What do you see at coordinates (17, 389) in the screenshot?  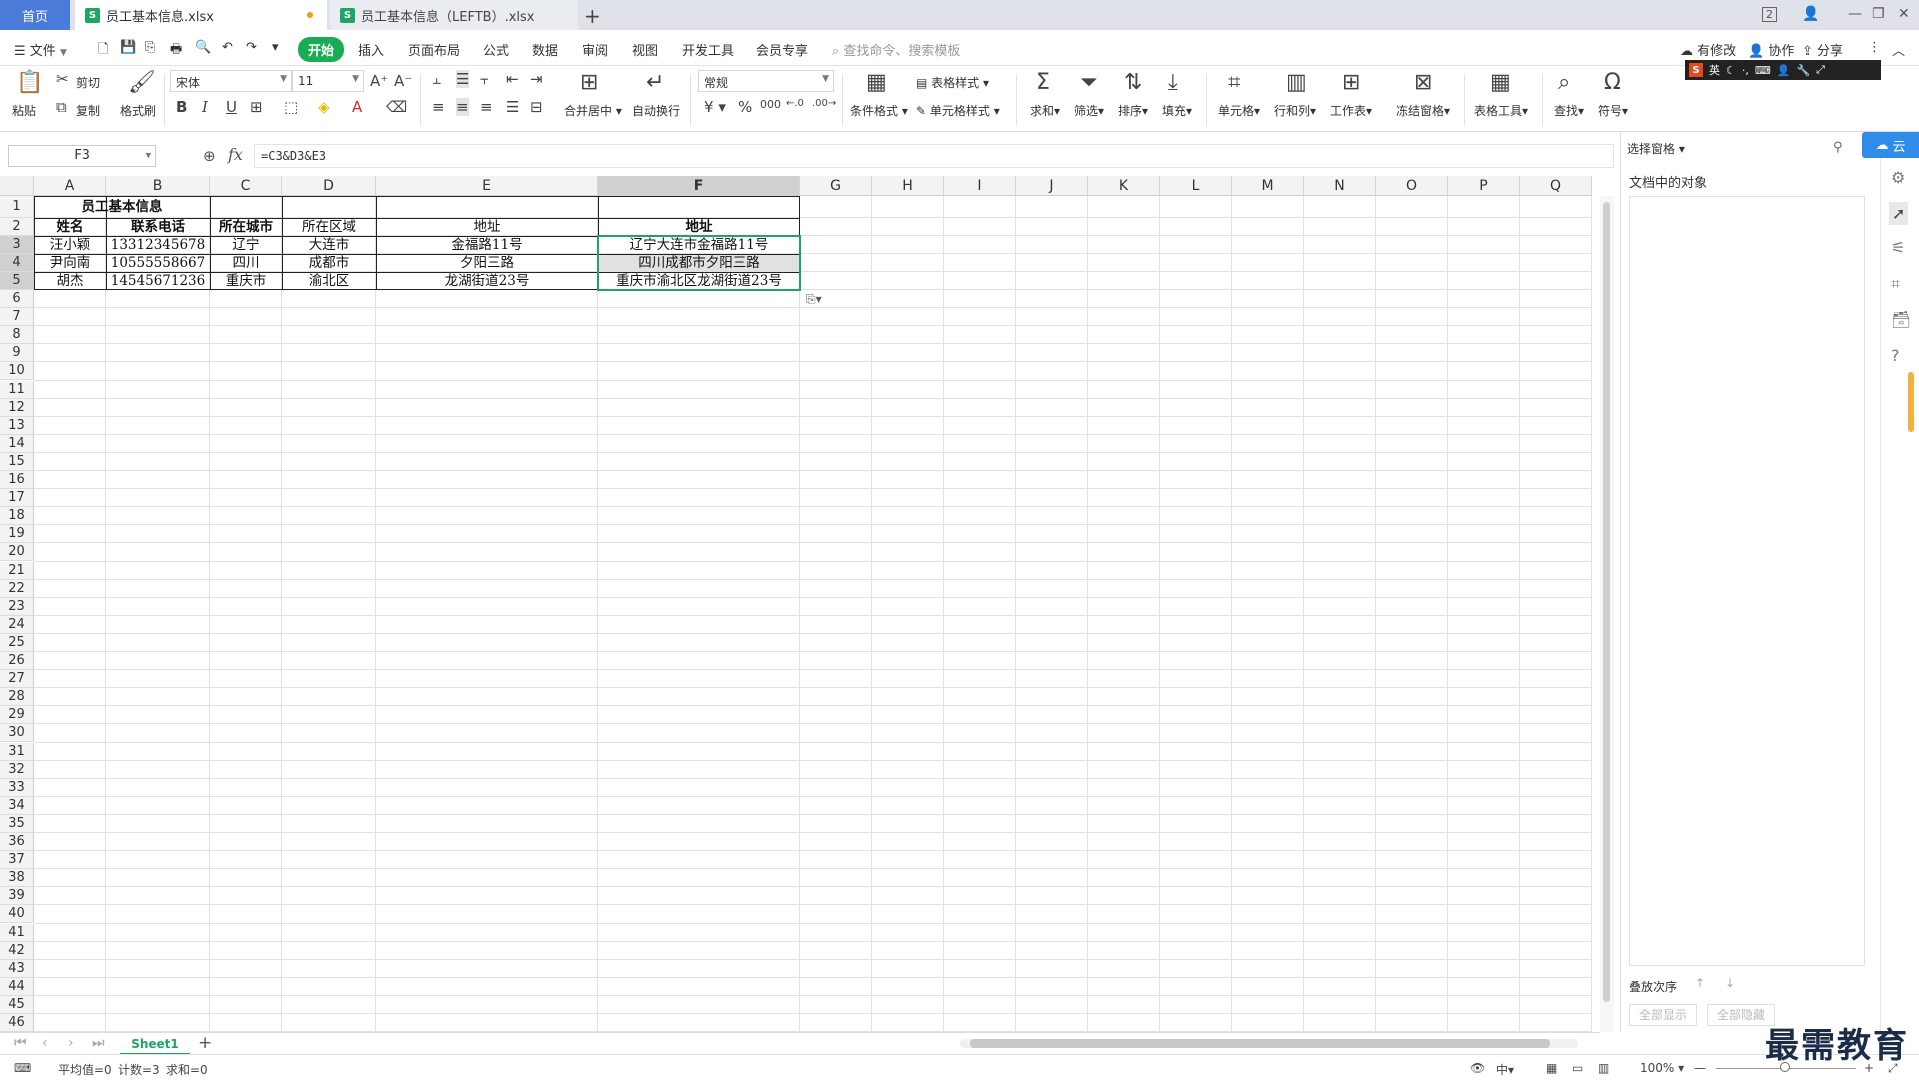 I see `row-header-11: 11` at bounding box center [17, 389].